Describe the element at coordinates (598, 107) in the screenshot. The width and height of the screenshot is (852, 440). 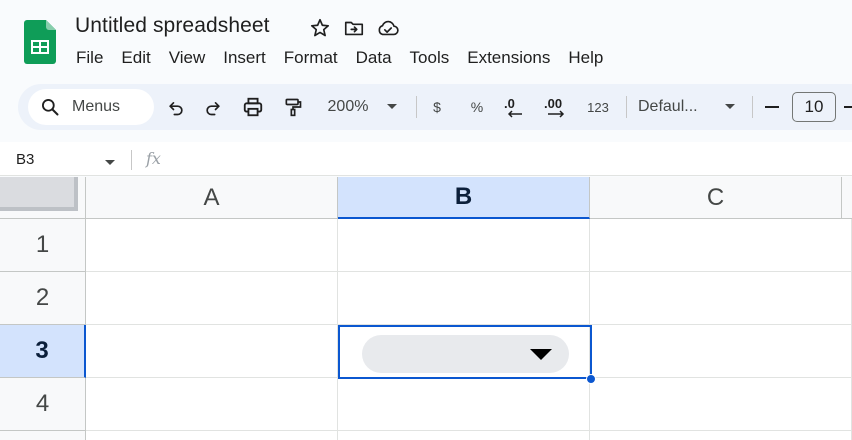
I see `more-formats-button: 123` at that location.